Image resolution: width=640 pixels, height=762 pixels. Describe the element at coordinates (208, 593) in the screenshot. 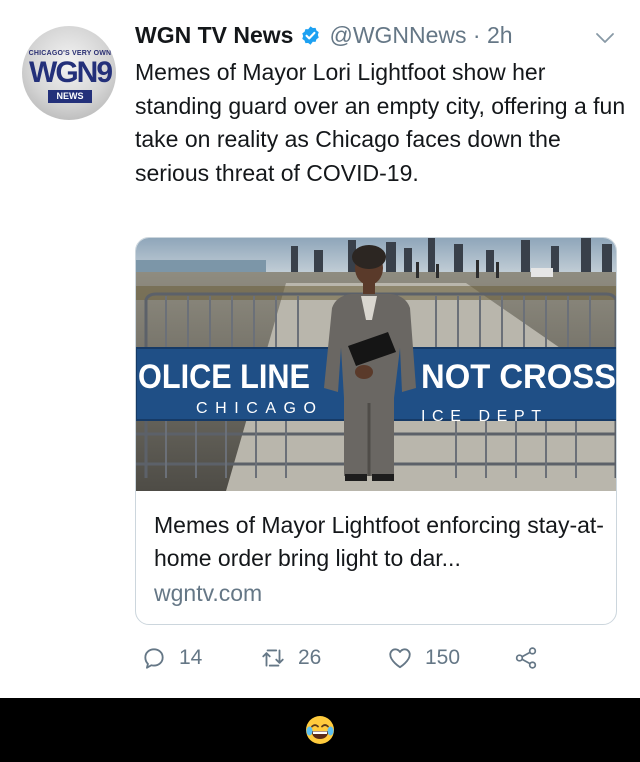

I see `card-domain: wgntv.com` at that location.